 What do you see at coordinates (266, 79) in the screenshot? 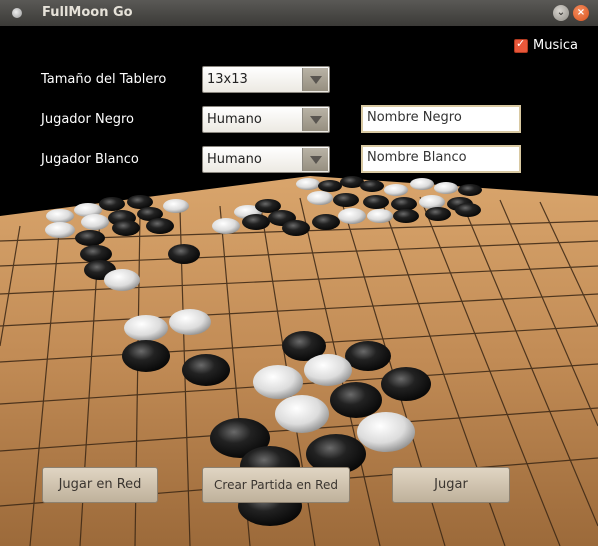
I see `board-size-select: 13x13` at bounding box center [266, 79].